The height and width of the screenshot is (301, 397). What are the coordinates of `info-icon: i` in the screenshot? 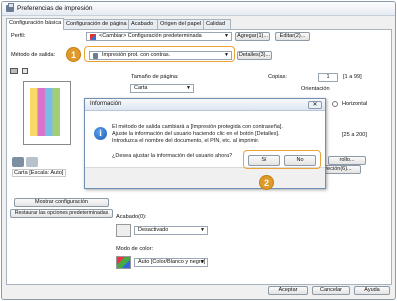 It's located at (100, 133).